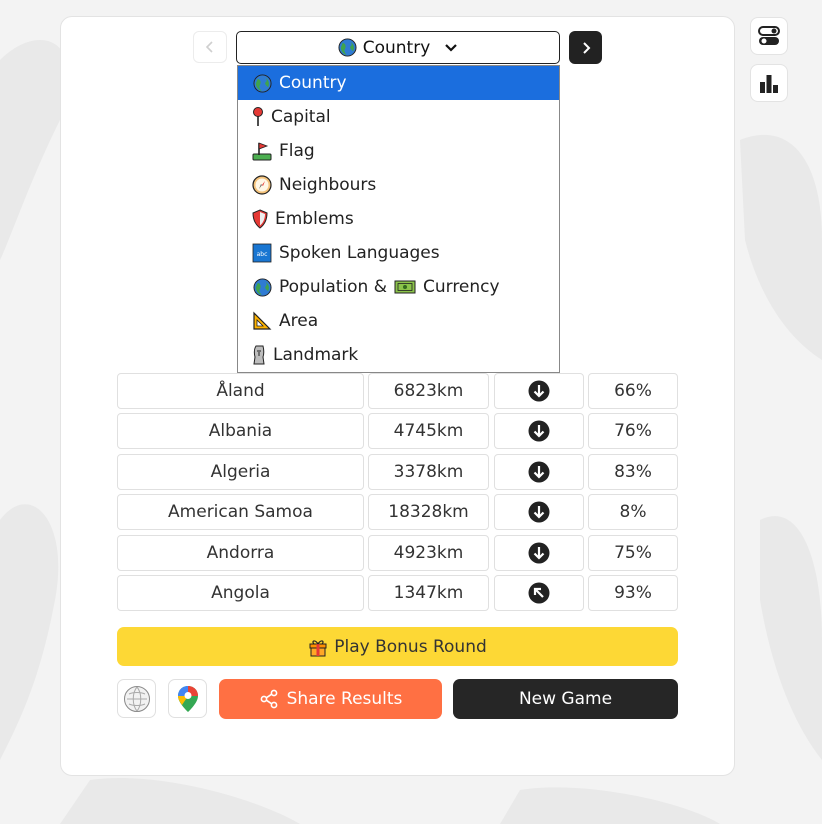 This screenshot has width=822, height=824. I want to click on new-game-label: New Game, so click(565, 699).